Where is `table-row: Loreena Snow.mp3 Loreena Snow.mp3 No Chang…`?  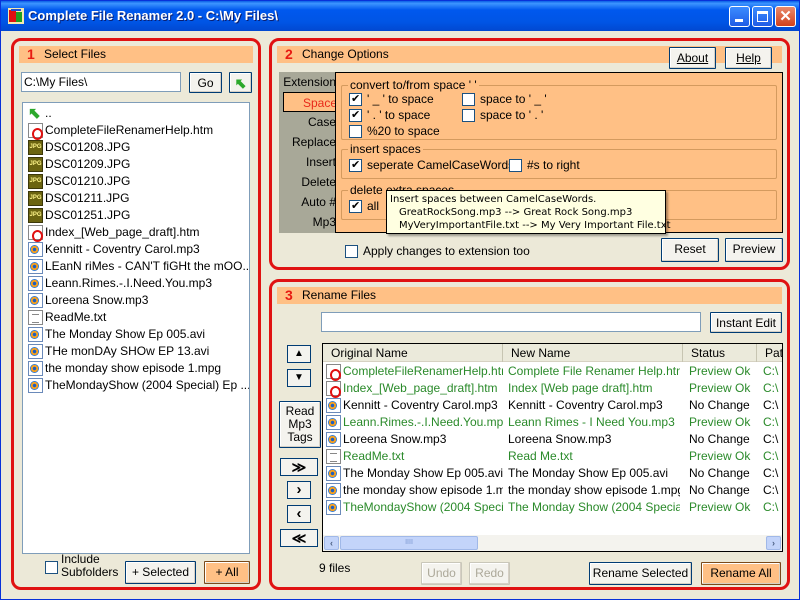
table-row: Loreena Snow.mp3 Loreena Snow.mp3 No Chang… is located at coordinates (552, 439).